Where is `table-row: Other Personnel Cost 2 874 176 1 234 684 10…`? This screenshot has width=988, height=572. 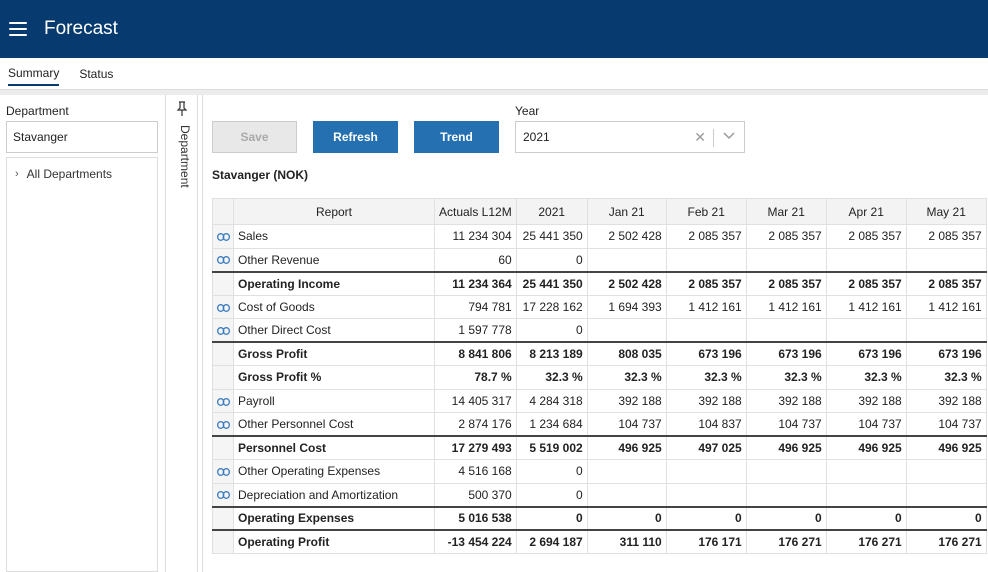 table-row: Other Personnel Cost 2 874 176 1 234 684 10… is located at coordinates (599, 424).